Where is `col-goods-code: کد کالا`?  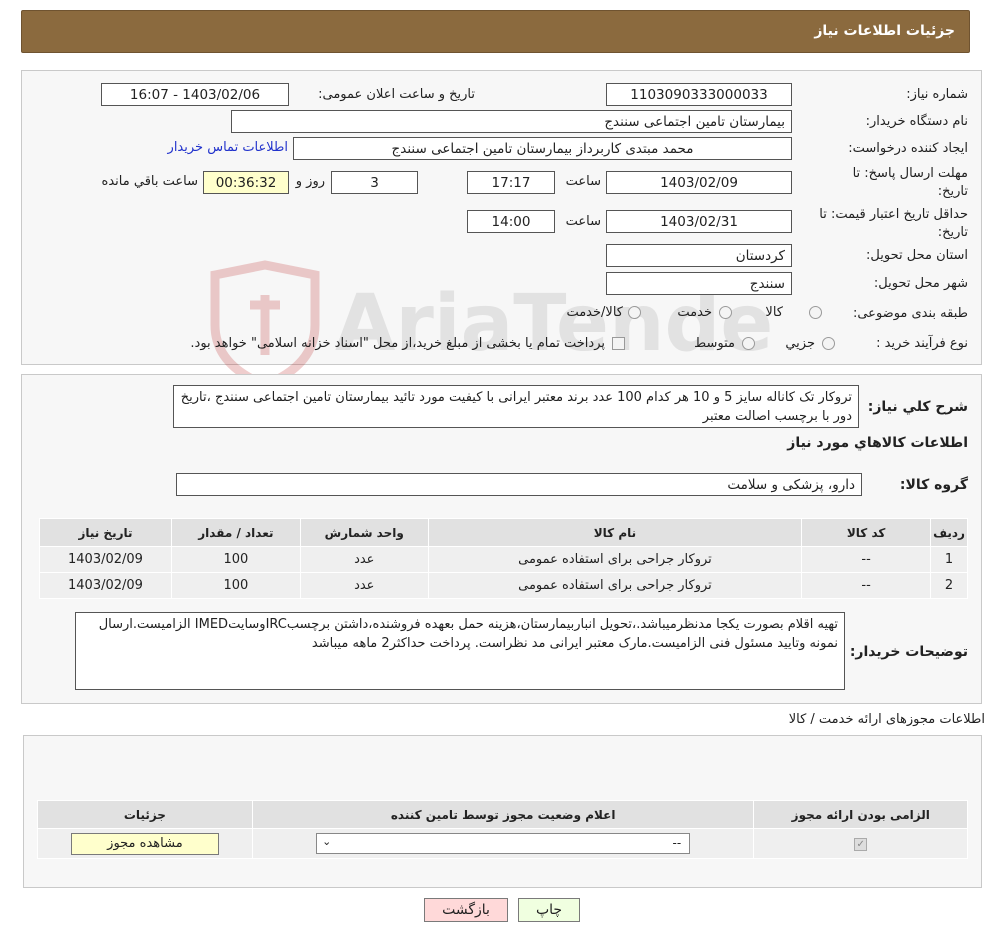 col-goods-code: کد کالا is located at coordinates (866, 532).